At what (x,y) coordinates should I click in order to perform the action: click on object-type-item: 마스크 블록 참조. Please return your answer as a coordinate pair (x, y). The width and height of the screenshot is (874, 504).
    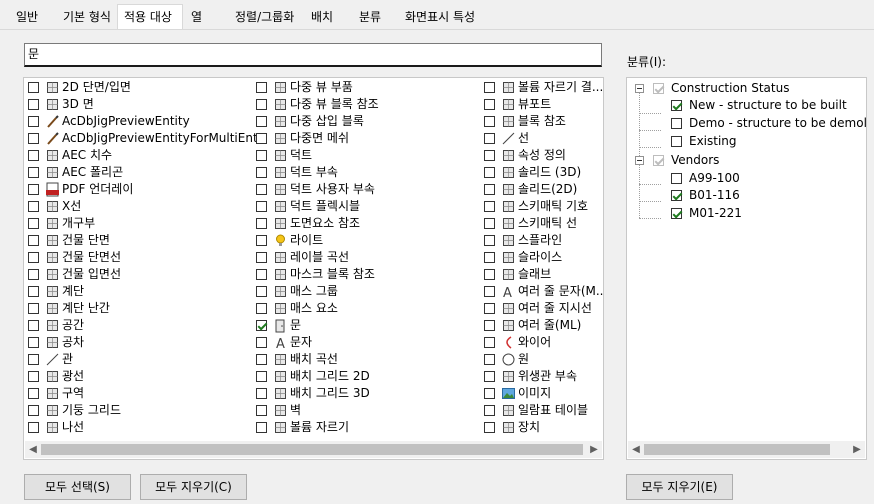
    Looking at the image, I should click on (370, 274).